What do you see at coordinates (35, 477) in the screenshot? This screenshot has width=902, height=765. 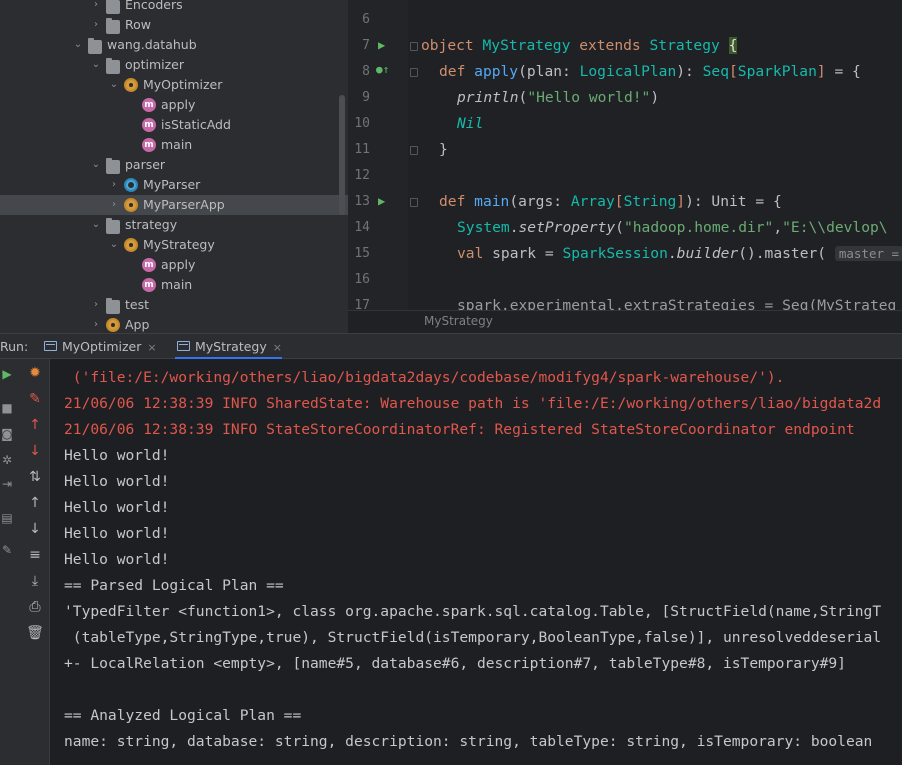 I see `sort-icon: ⇅` at bounding box center [35, 477].